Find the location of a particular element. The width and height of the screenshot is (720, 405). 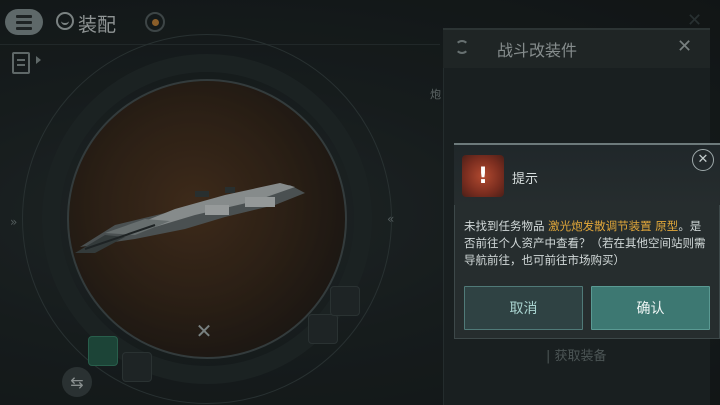

message-prefix: 未找到任务物品 is located at coordinates (506, 226).